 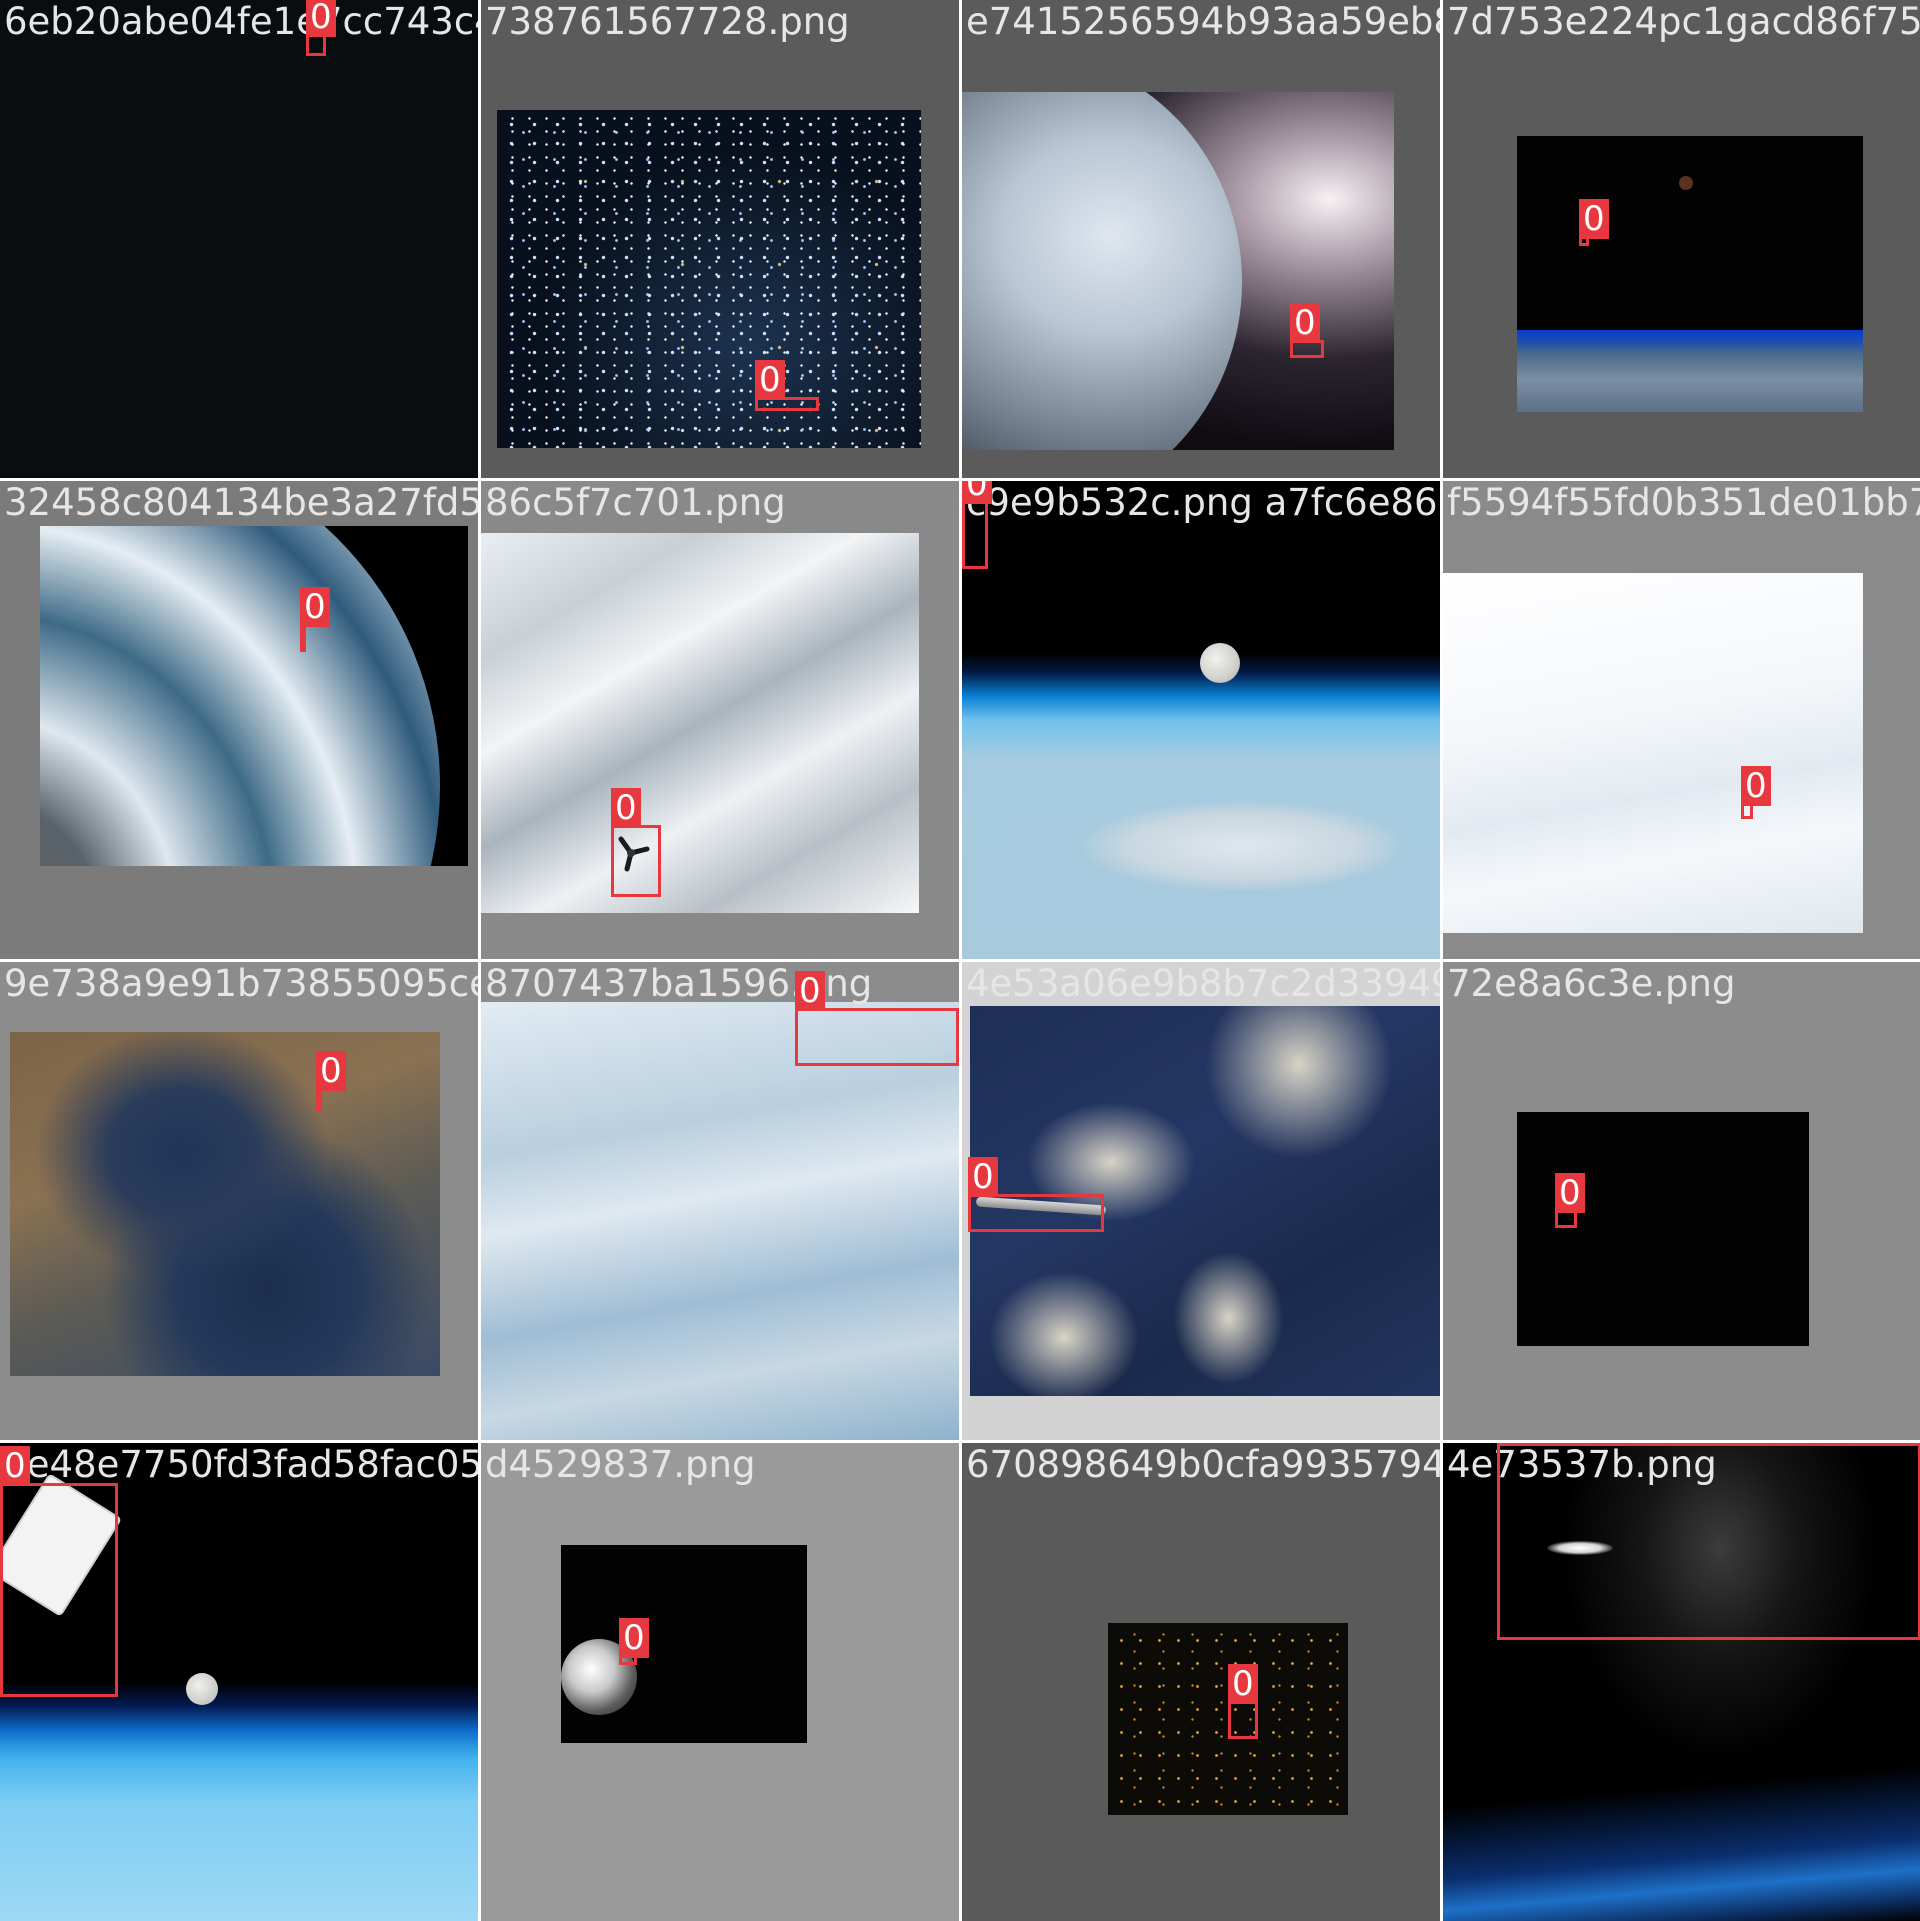 What do you see at coordinates (1690, 371) in the screenshot?
I see `horizon-band` at bounding box center [1690, 371].